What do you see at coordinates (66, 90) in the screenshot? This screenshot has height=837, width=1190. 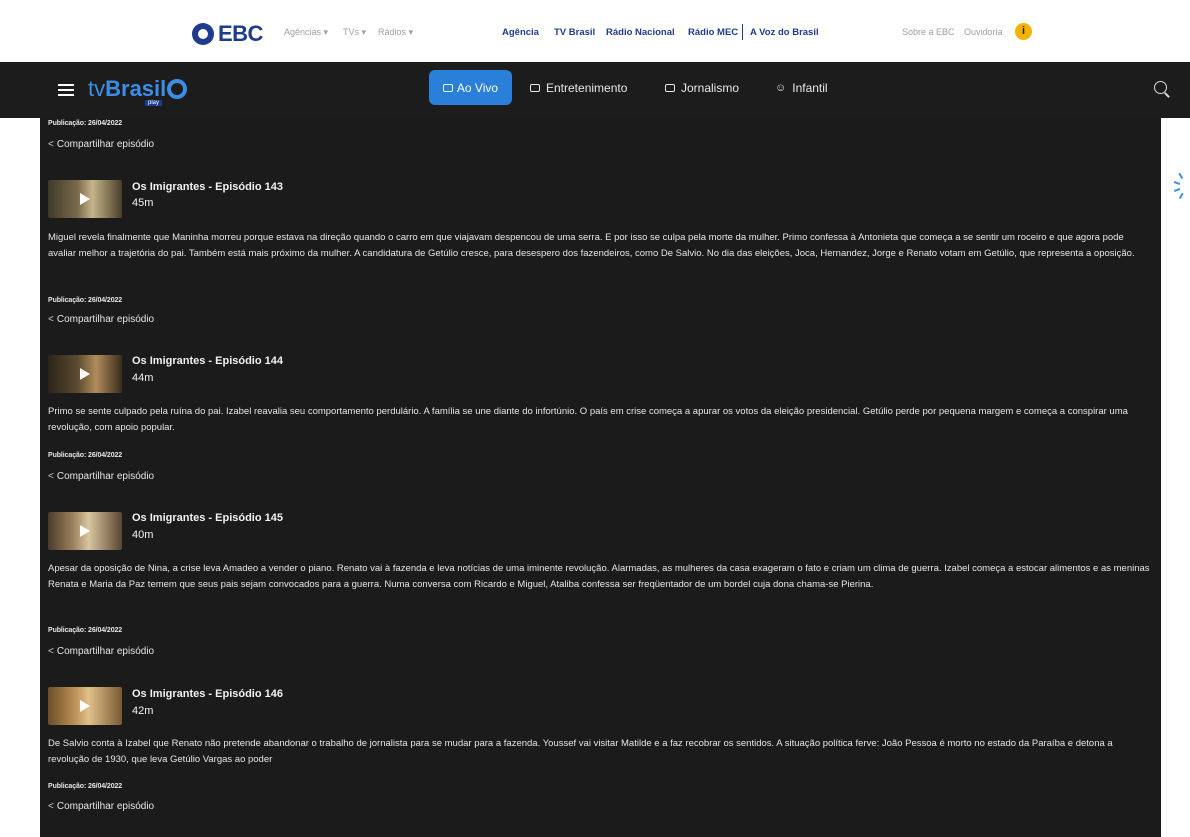 I see `menu-icon` at bounding box center [66, 90].